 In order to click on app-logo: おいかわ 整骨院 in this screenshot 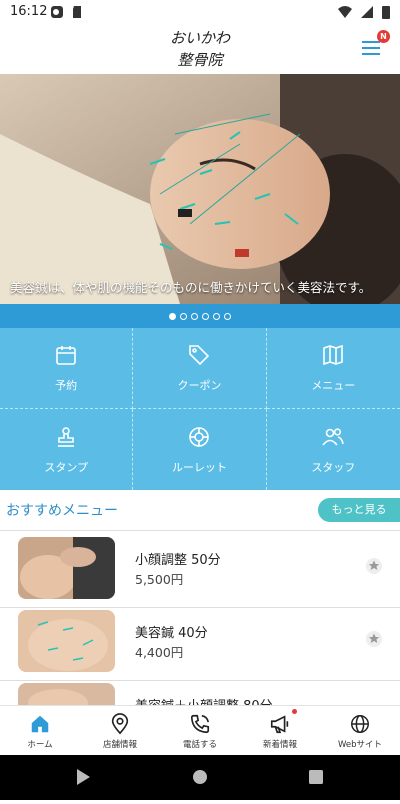, I will do `click(200, 49)`.